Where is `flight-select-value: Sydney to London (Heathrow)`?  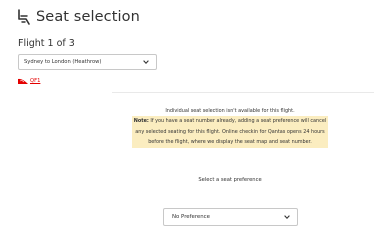 flight-select-value: Sydney to London (Heathrow) is located at coordinates (63, 62).